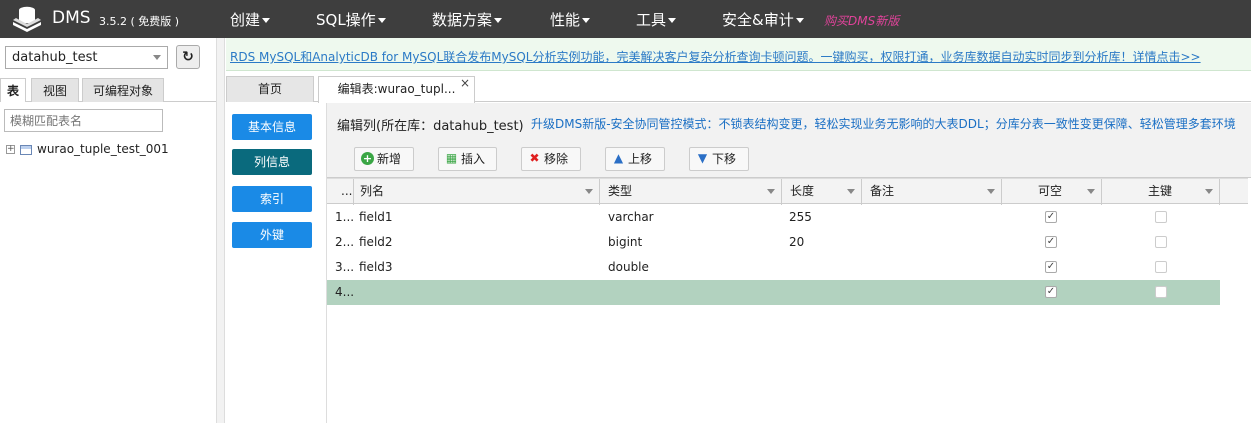 This screenshot has width=1251, height=423. Describe the element at coordinates (384, 159) in the screenshot. I see `add-column-button: + 新增` at that location.